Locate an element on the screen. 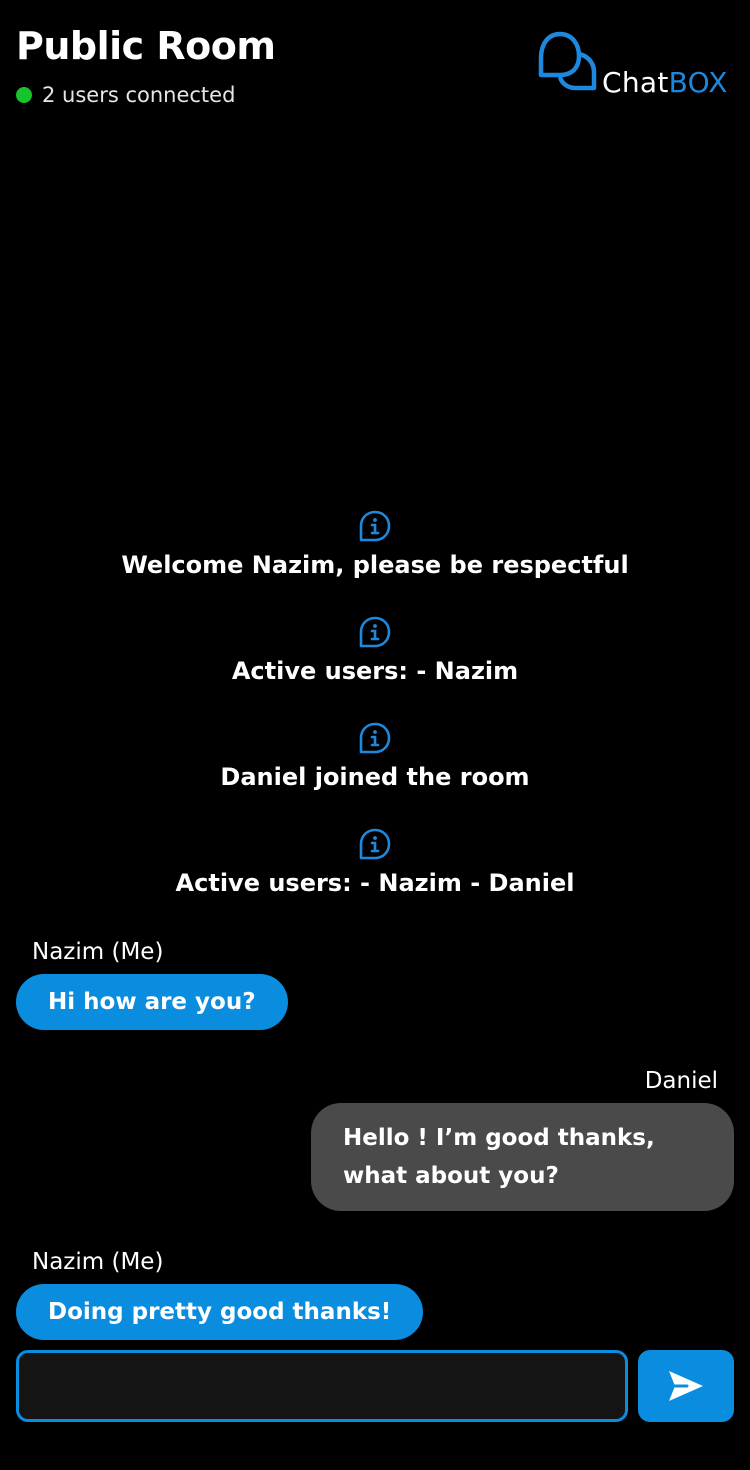 The height and width of the screenshot is (1470, 750). system-notice: Daniel joined the room is located at coordinates (375, 756).